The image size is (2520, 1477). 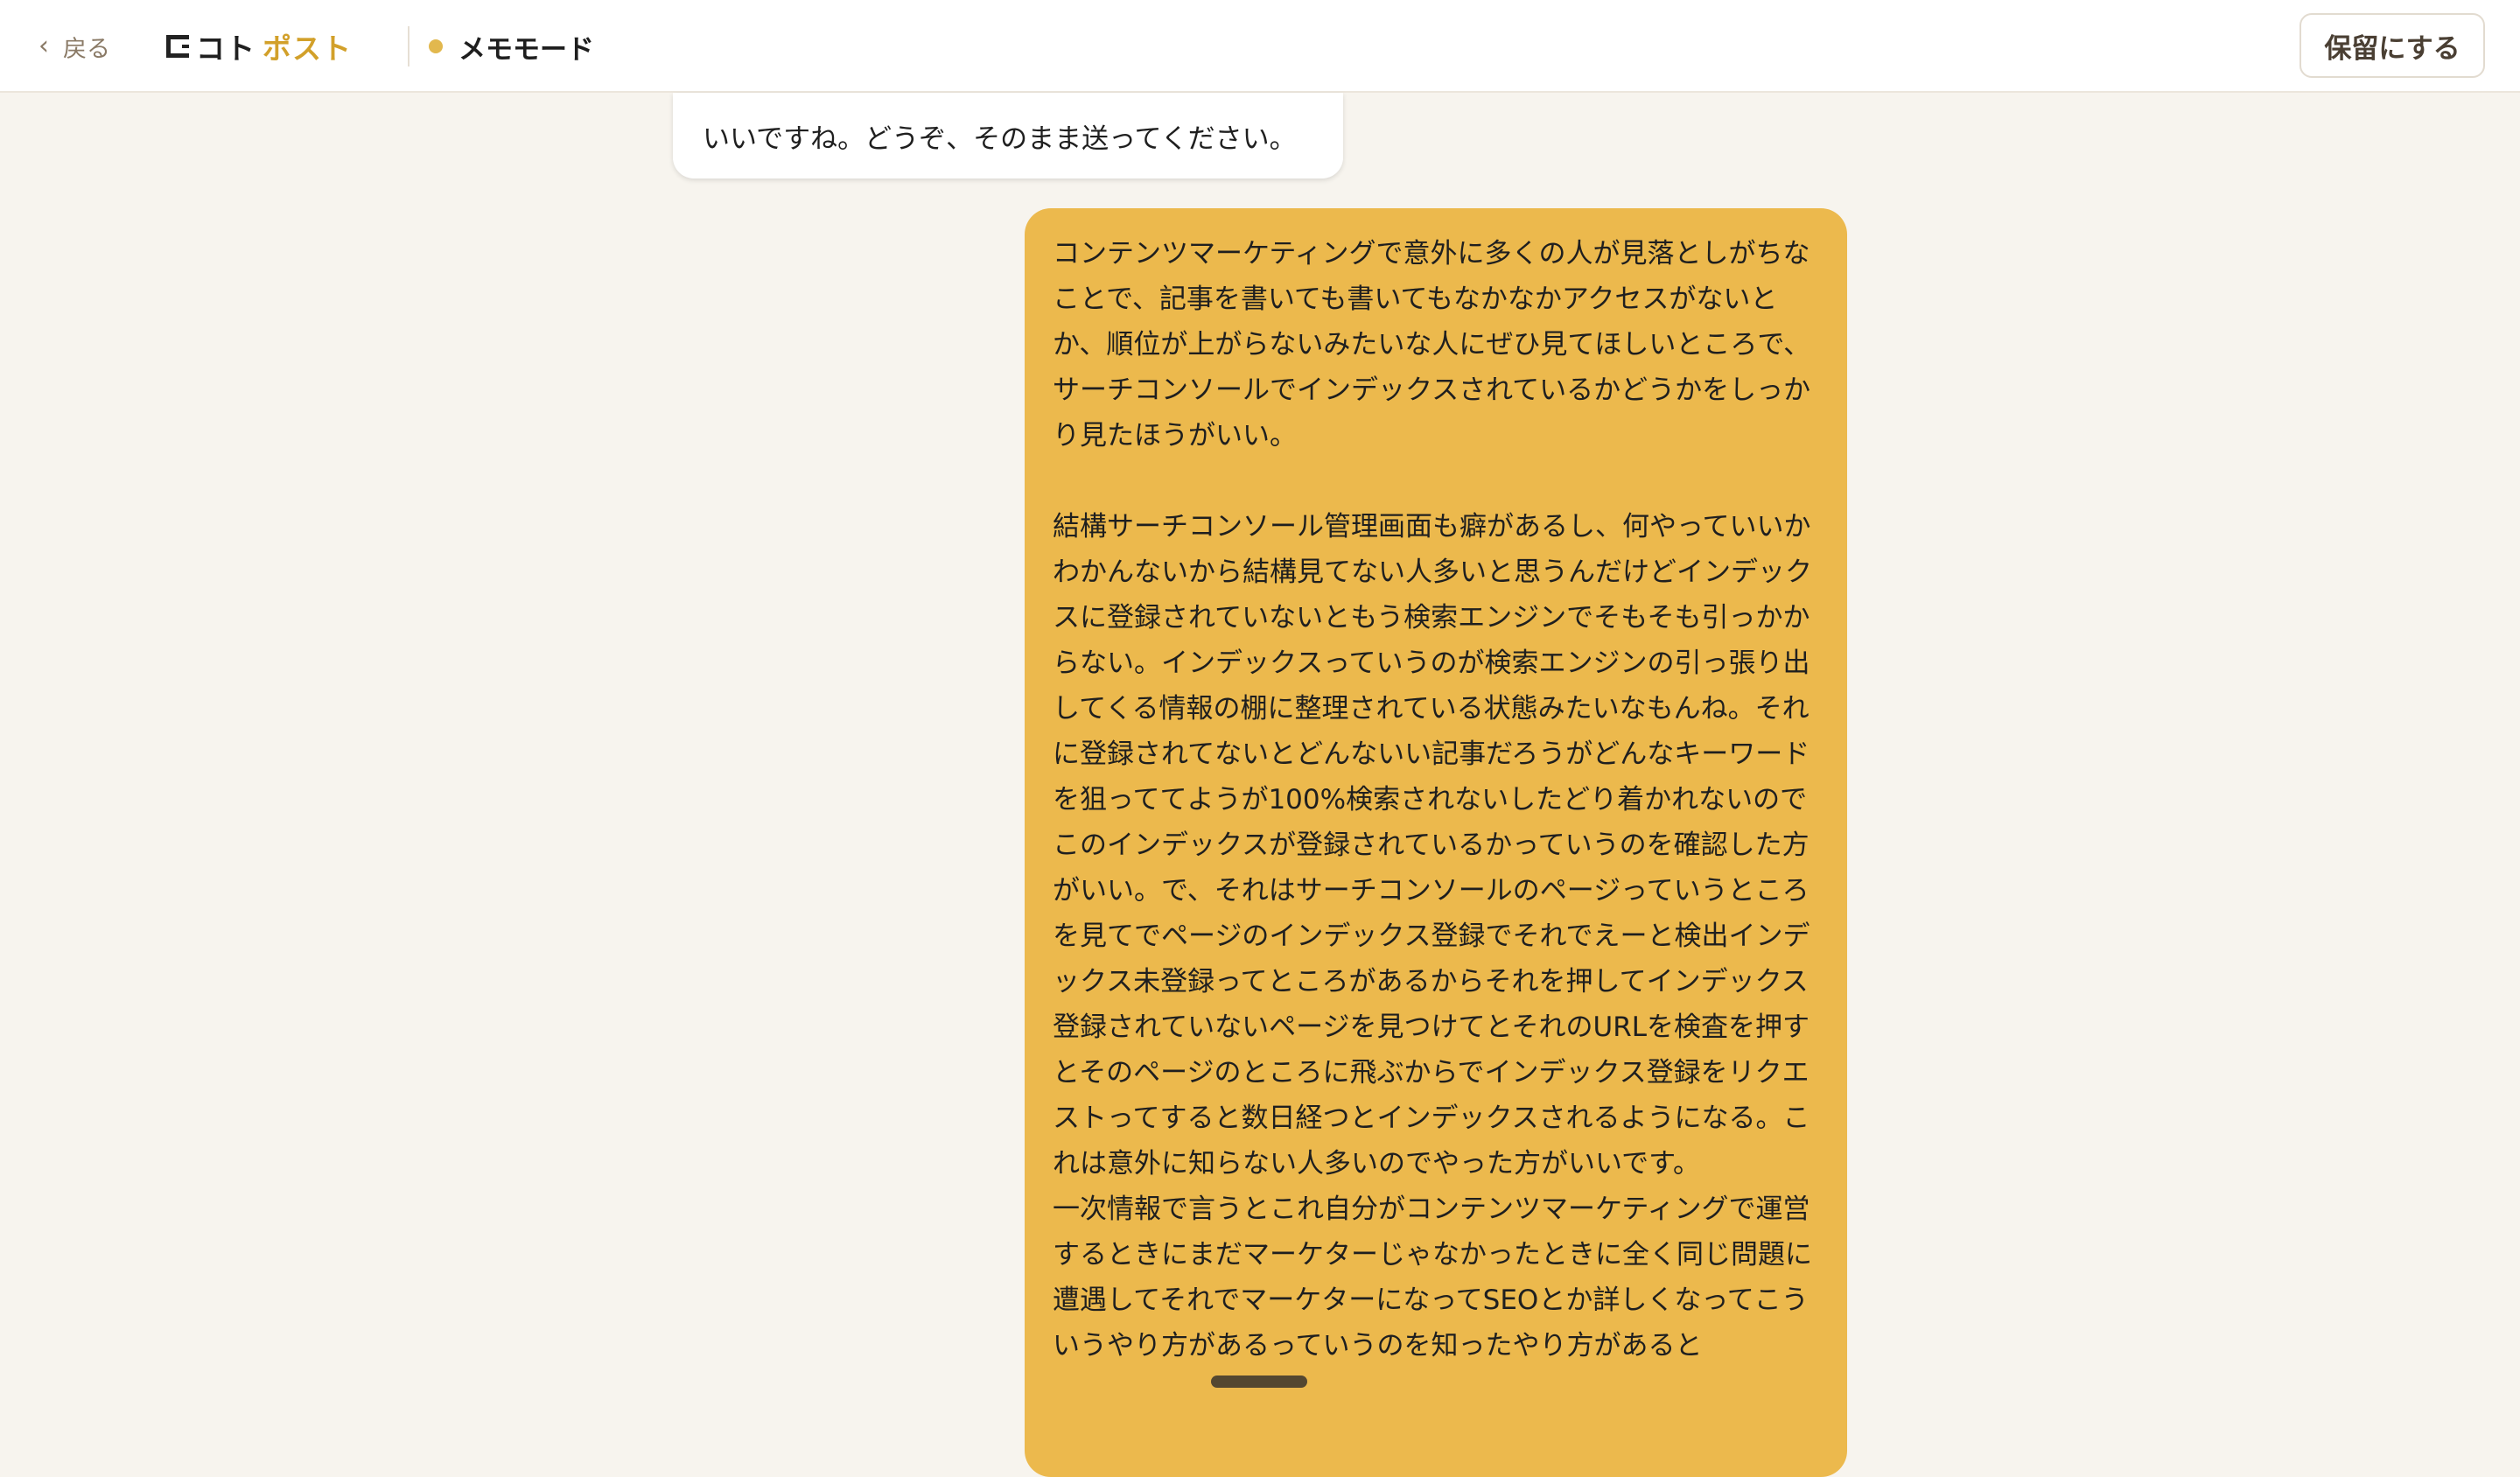 What do you see at coordinates (177, 46) in the screenshot?
I see `logo-mark-icon` at bounding box center [177, 46].